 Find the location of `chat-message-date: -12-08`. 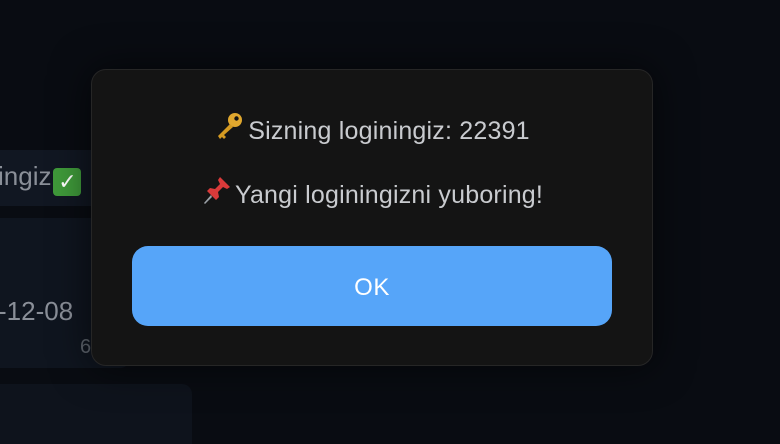

chat-message-date: -12-08 is located at coordinates (37, 311).